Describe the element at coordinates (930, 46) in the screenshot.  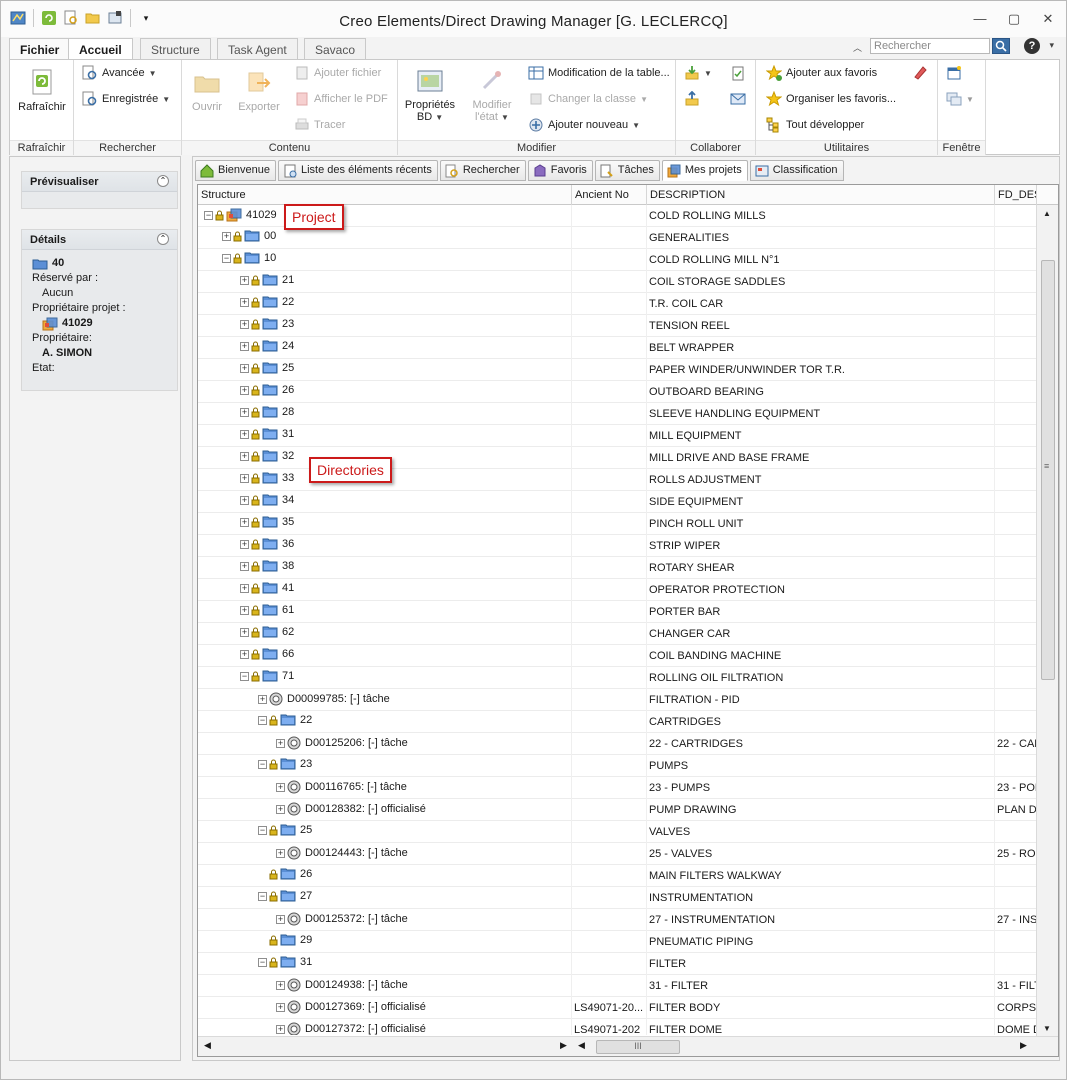
I see `ribbon-search-input: Rechercher` at that location.